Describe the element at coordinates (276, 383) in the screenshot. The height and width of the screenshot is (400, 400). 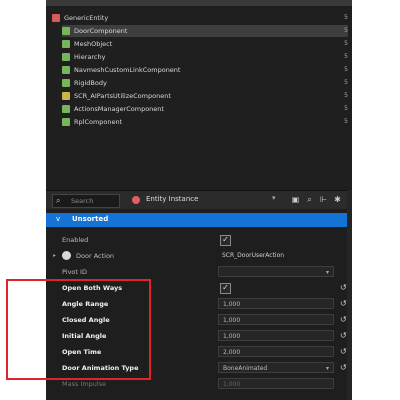
I see `mass-impulse-input: 1,000` at that location.